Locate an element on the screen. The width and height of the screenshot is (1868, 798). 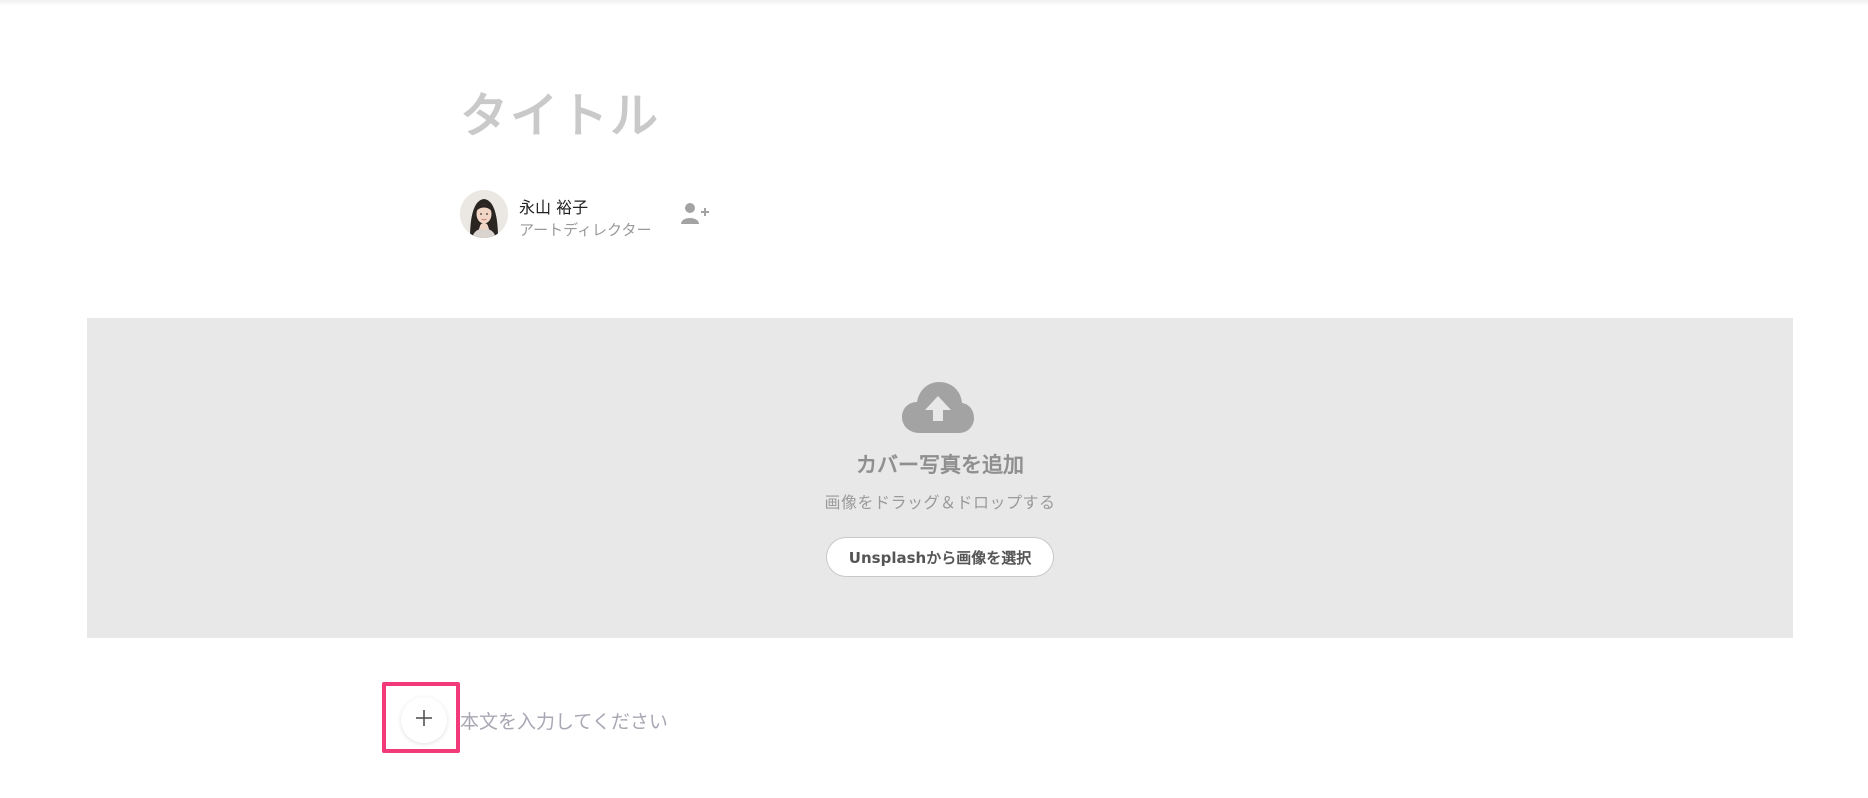
plus-icon is located at coordinates (424, 720).